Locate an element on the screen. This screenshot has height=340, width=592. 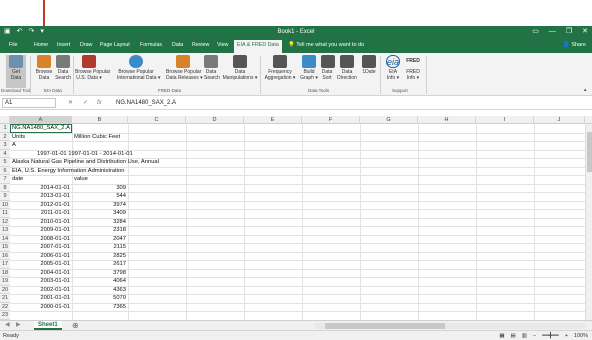
cell-b2: Million Cubic Feet is located at coordinates (97, 137).